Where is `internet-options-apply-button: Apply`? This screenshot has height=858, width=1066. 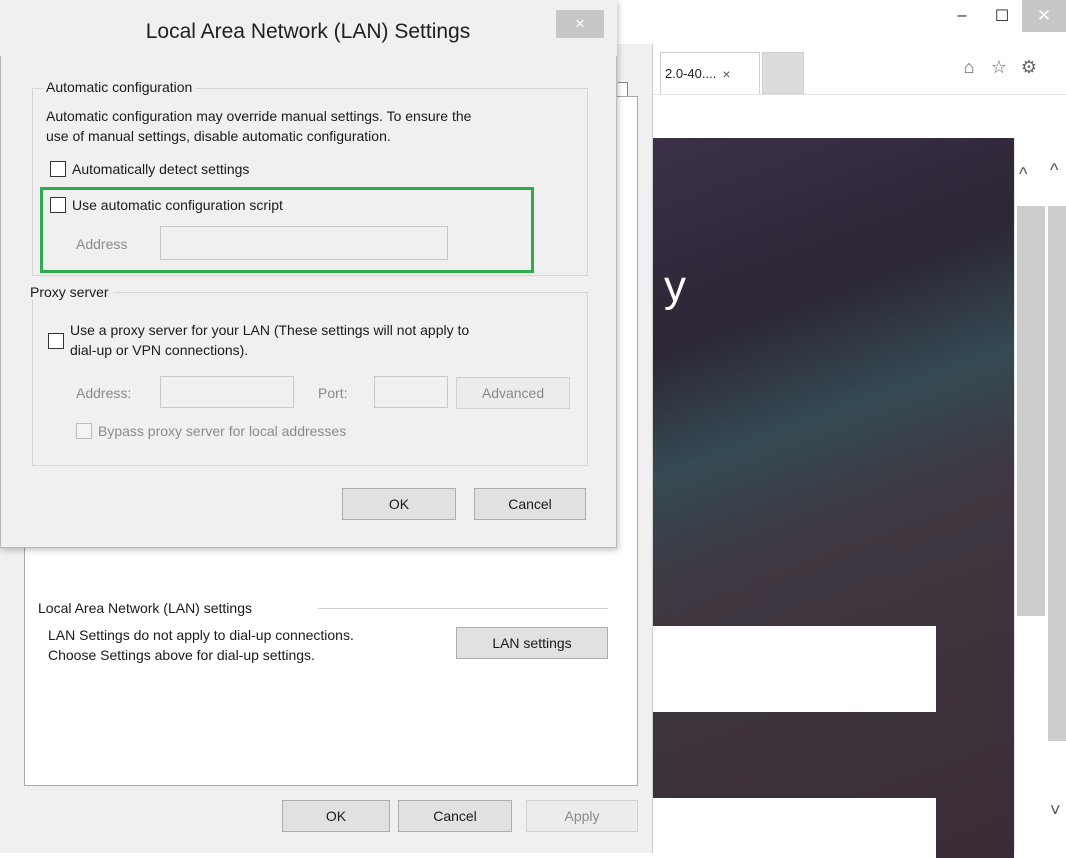 internet-options-apply-button: Apply is located at coordinates (582, 816).